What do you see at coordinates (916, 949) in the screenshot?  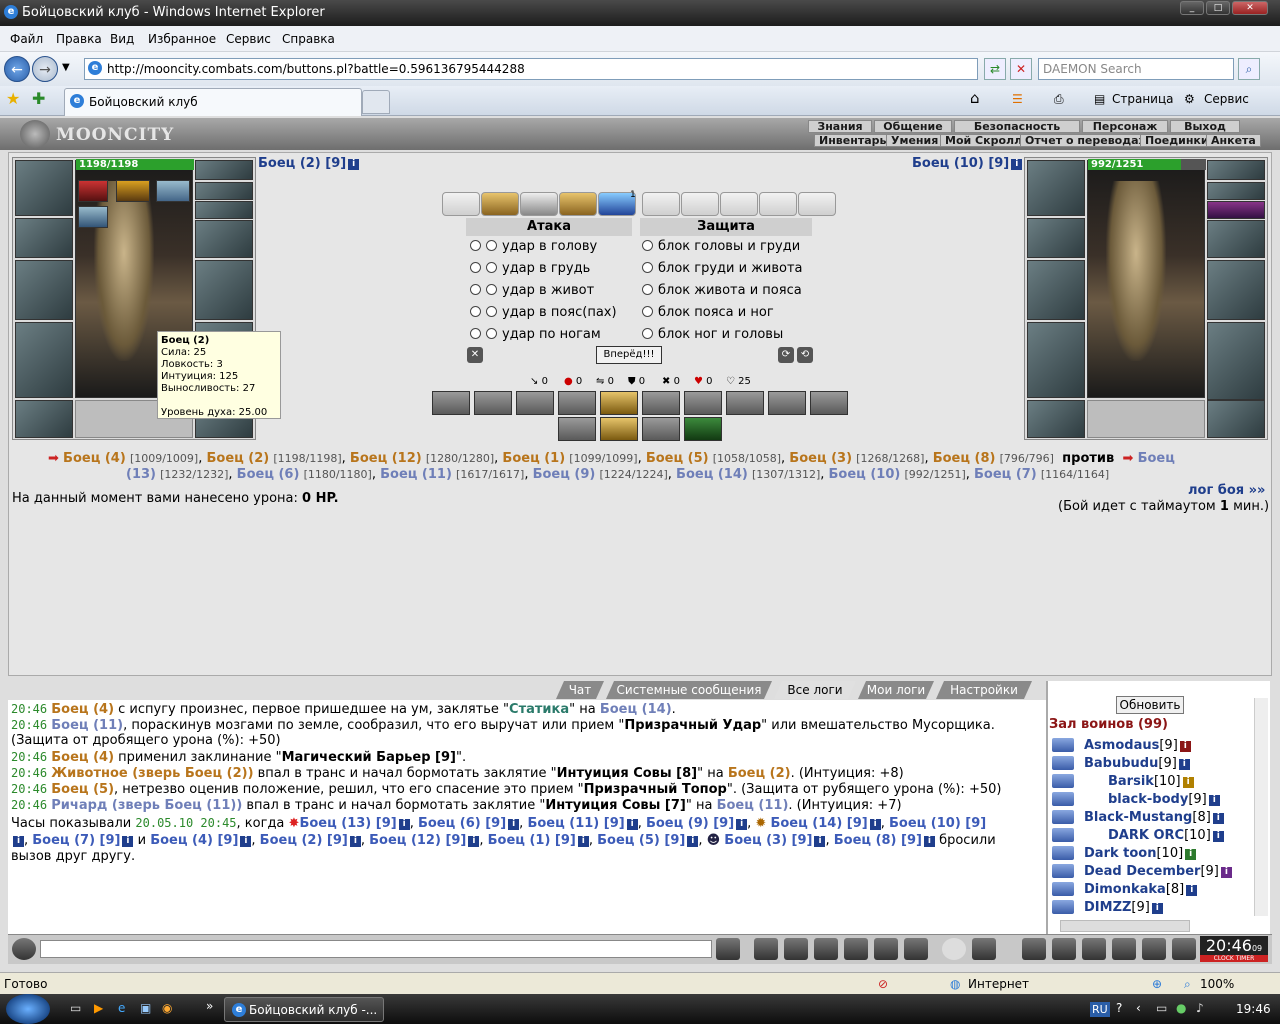 I see `sound-icon` at bounding box center [916, 949].